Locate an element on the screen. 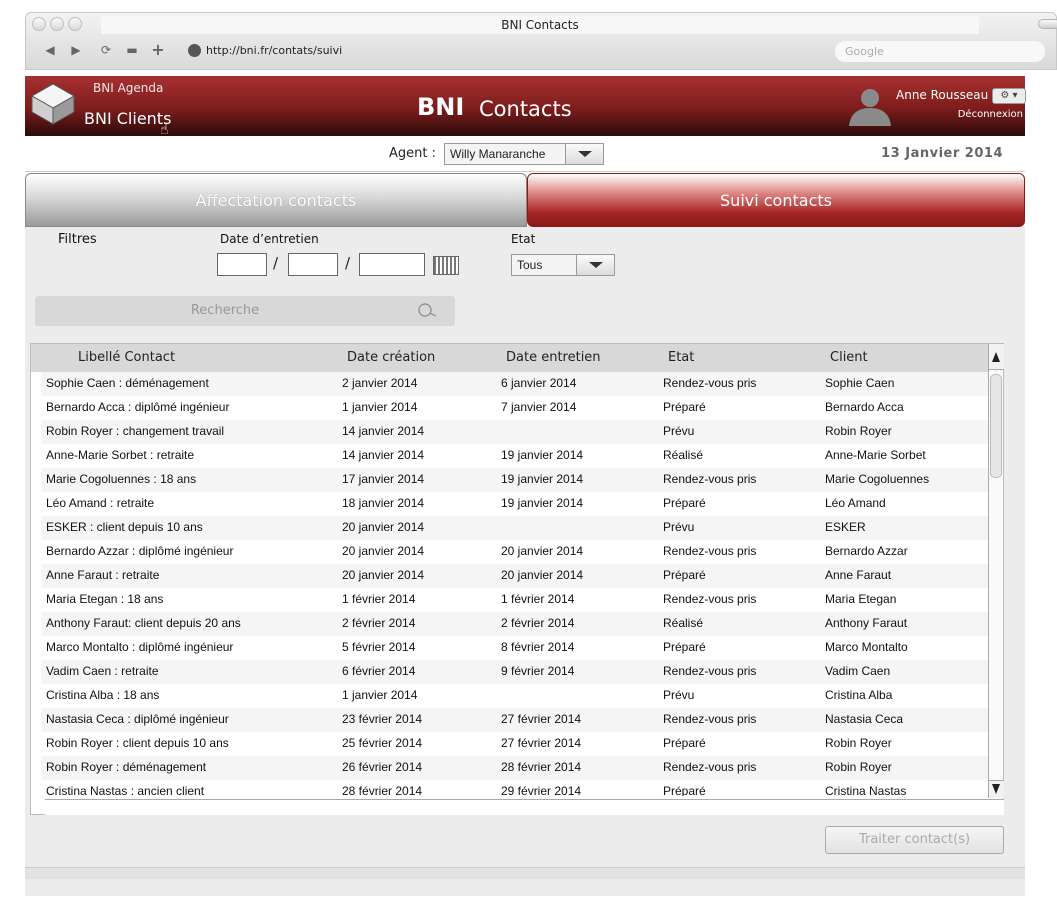  cell-client: Maria Etegan is located at coordinates (861, 599).